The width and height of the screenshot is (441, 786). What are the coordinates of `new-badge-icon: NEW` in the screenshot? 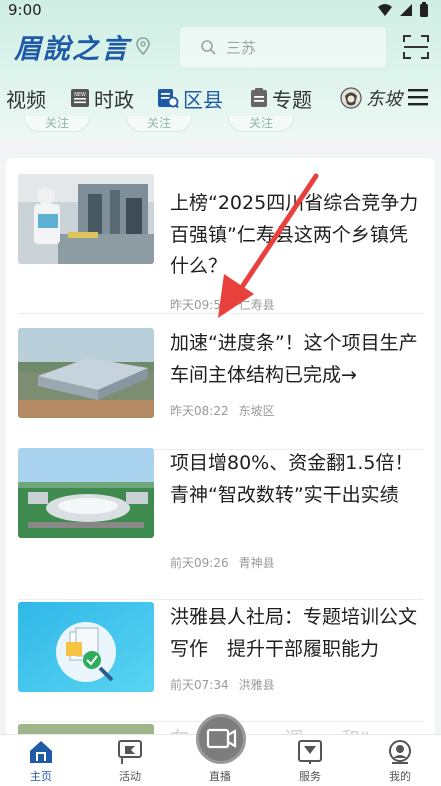 It's located at (80, 98).